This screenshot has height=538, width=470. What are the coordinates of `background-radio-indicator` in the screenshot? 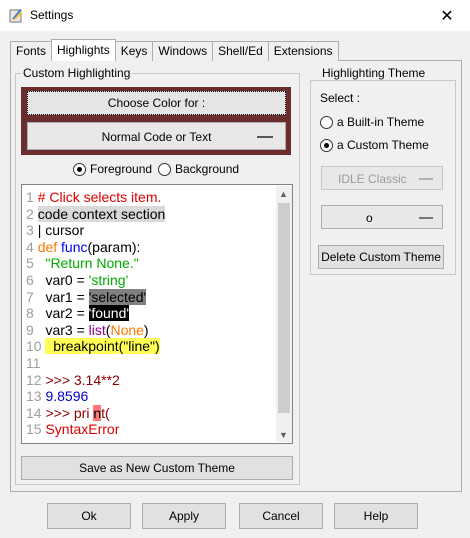 It's located at (164, 169).